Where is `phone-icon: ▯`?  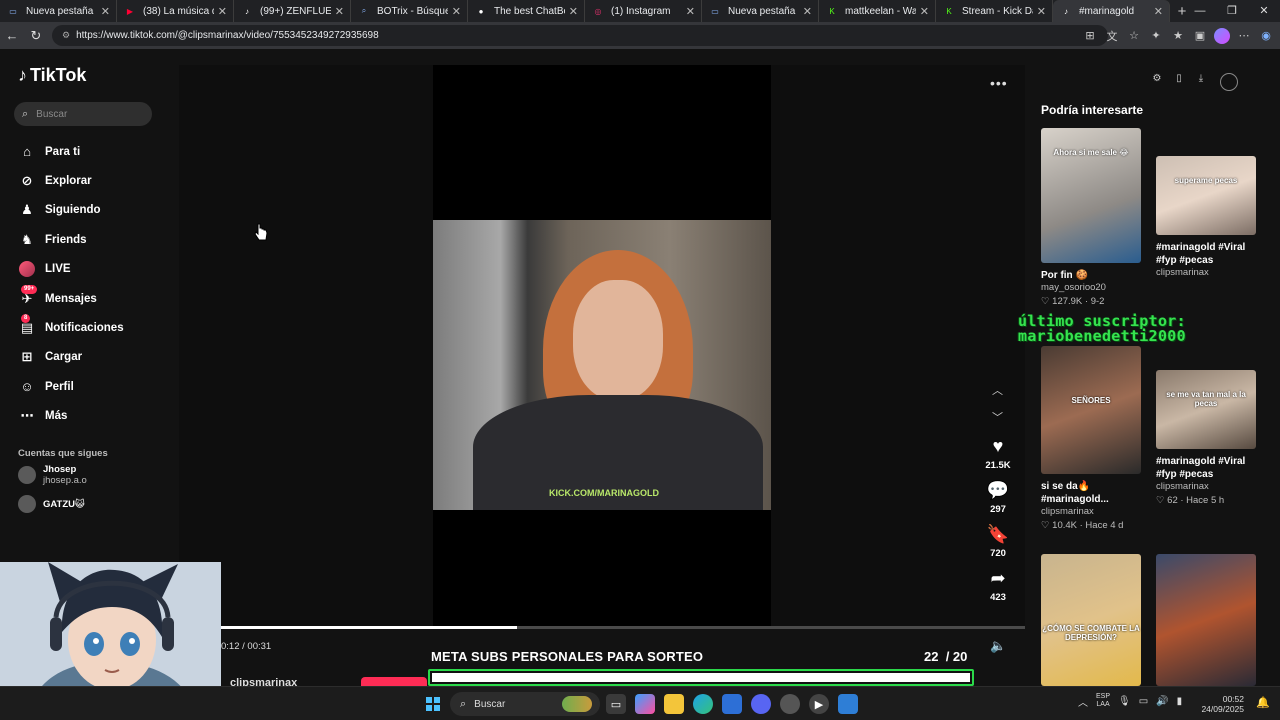 phone-icon: ▯ is located at coordinates (1179, 82).